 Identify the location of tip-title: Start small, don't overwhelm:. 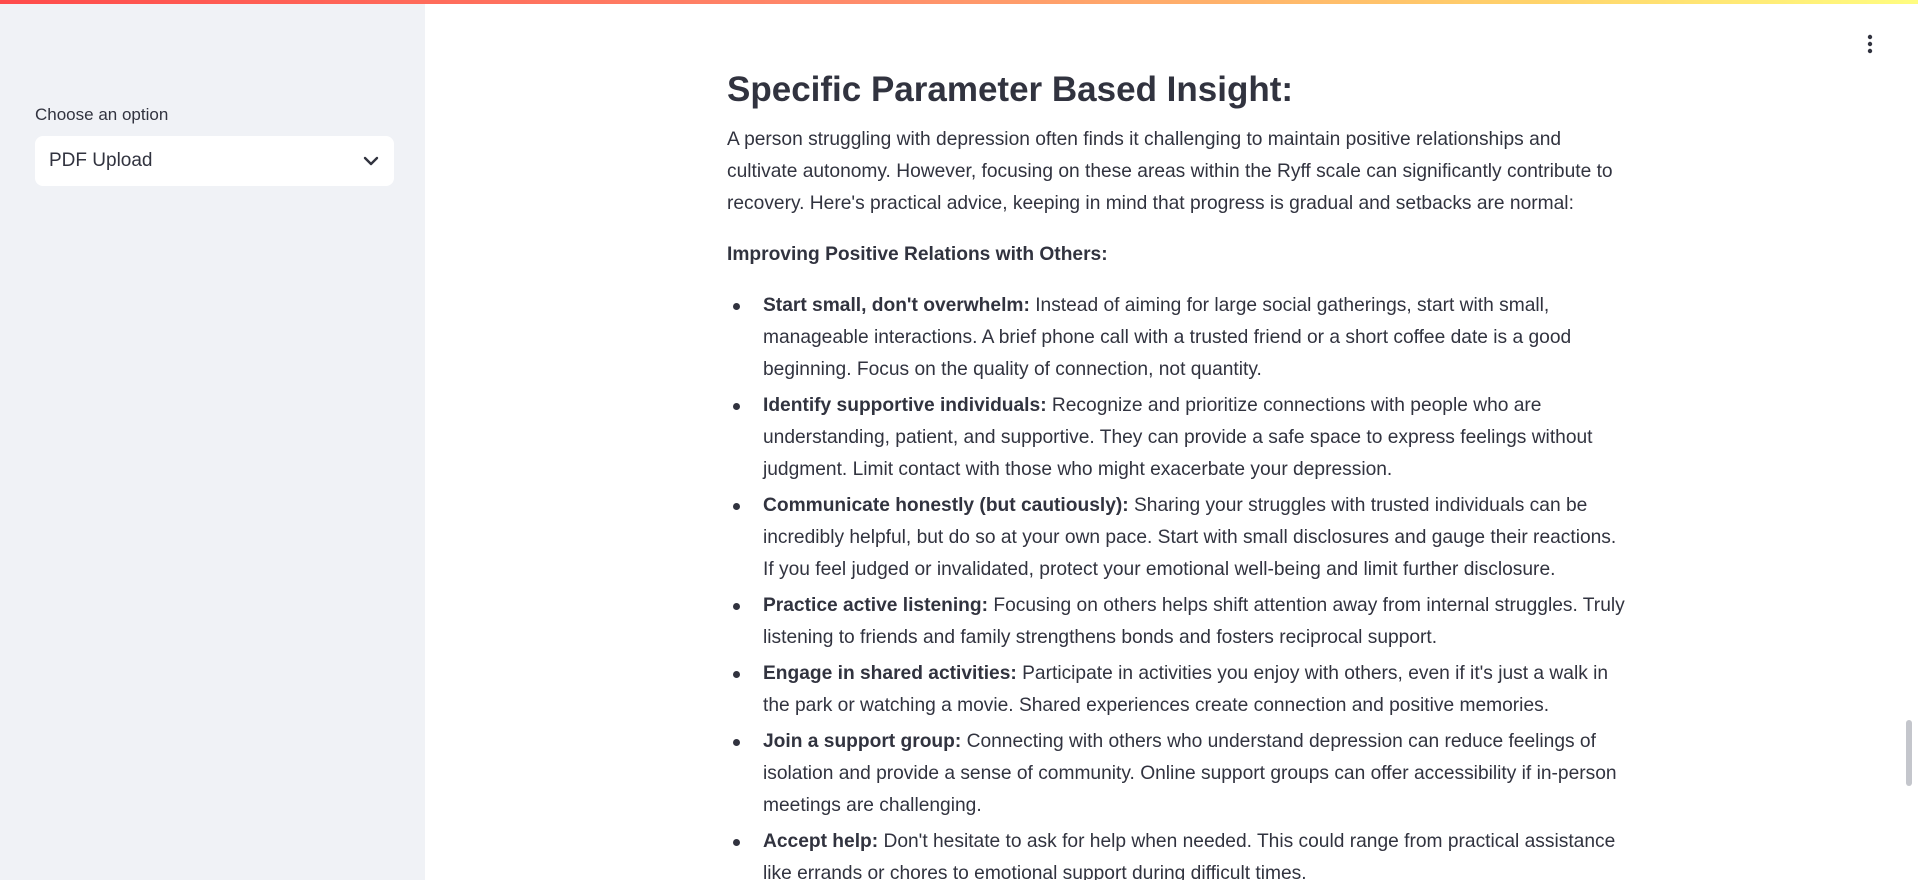
(896, 305).